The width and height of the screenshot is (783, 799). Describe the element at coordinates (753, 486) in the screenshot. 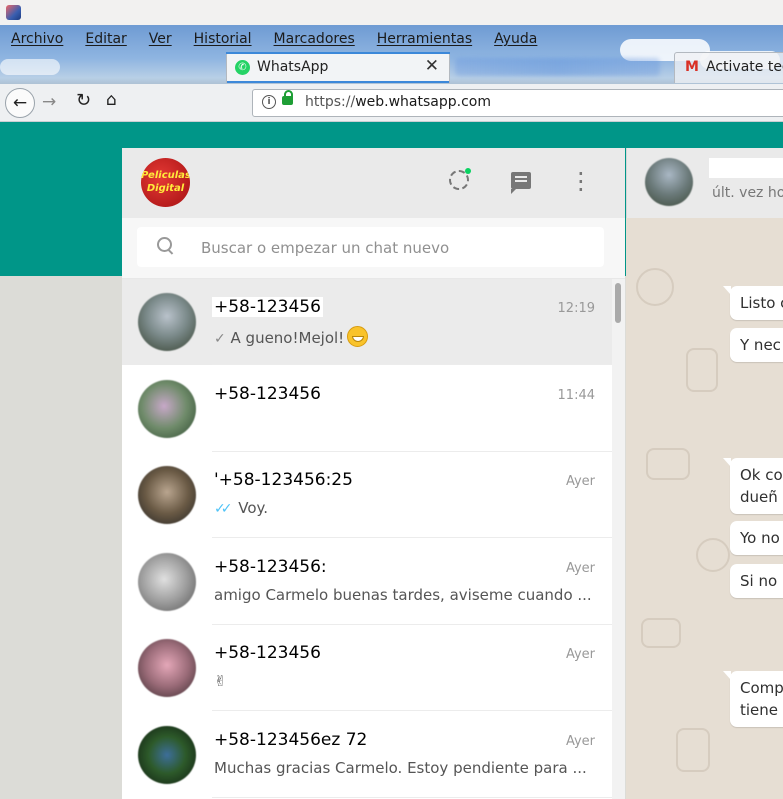

I see `message-bubble: Ok co dueñ` at that location.